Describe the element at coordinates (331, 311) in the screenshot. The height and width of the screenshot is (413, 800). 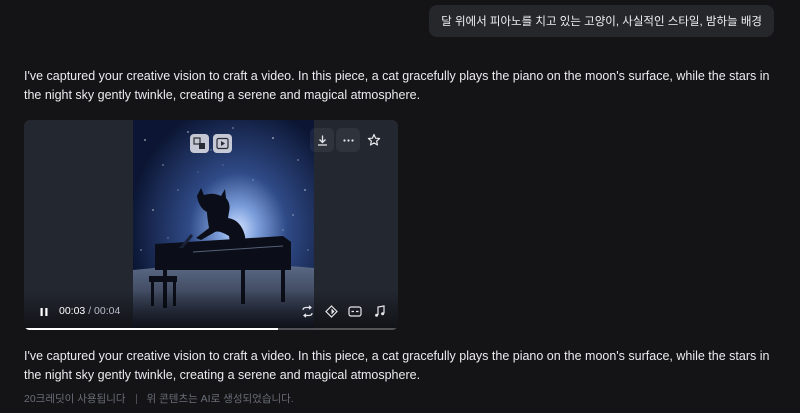
I see `diamond-icon` at that location.